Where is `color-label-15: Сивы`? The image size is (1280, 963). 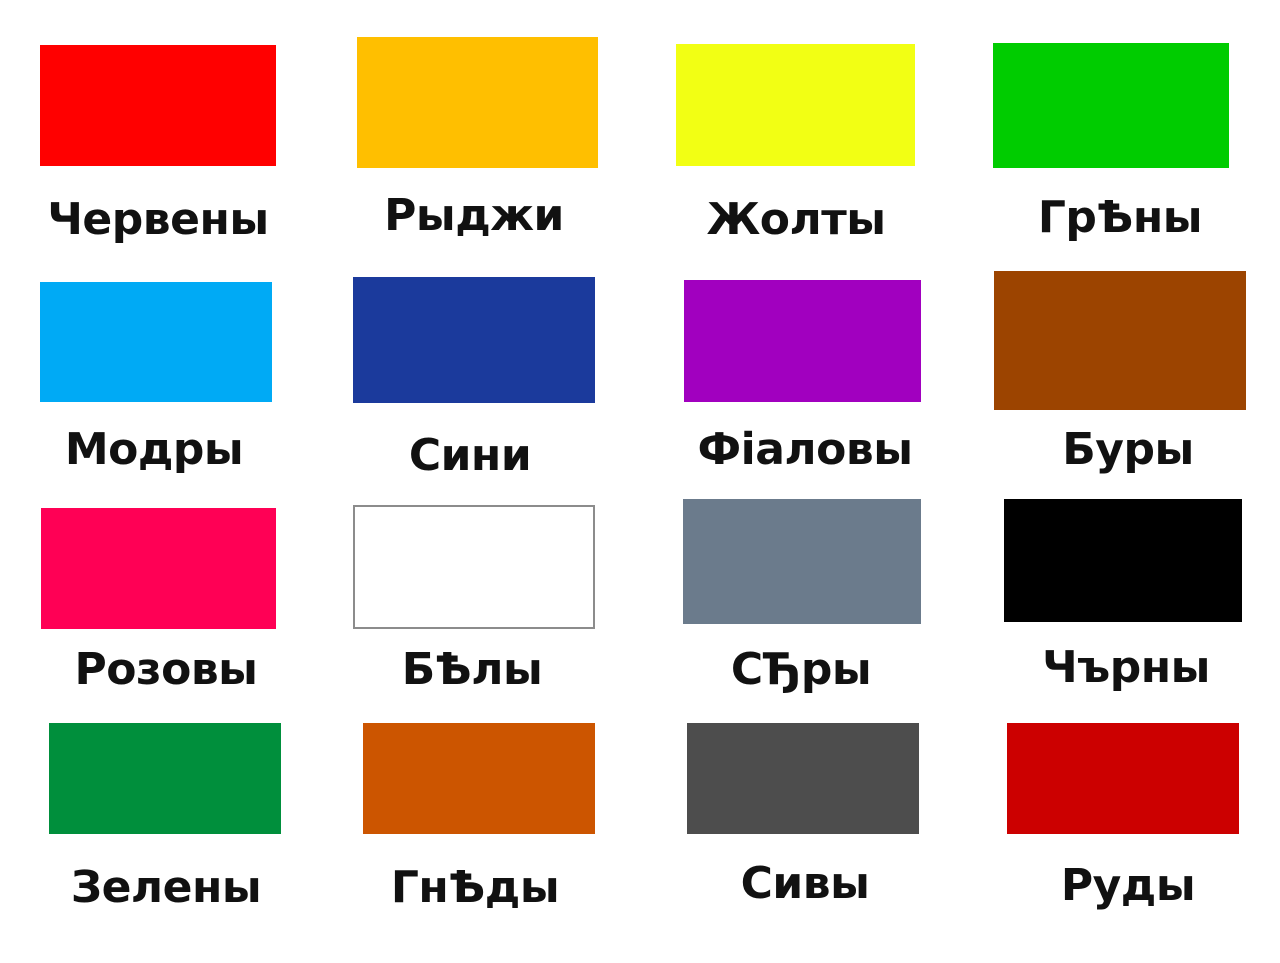 color-label-15: Сивы is located at coordinates (805, 883).